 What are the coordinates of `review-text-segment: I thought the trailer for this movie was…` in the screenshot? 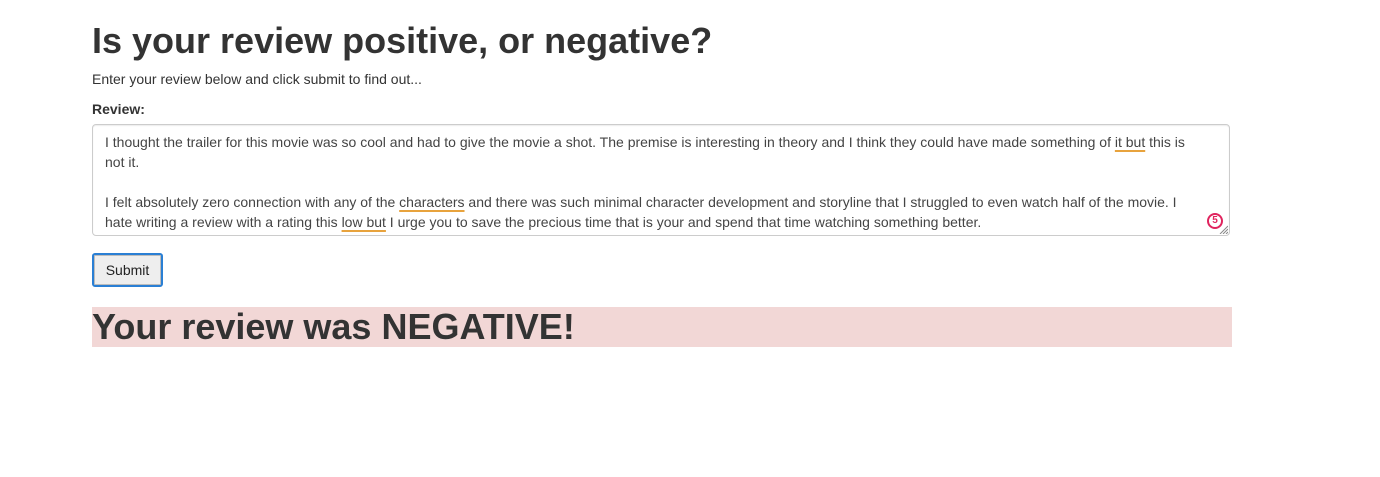 It's located at (610, 142).